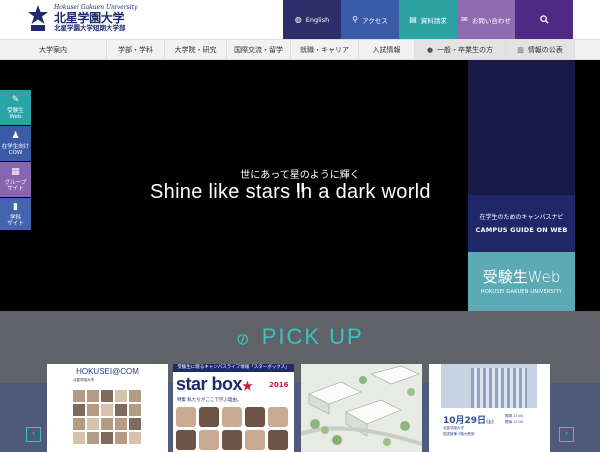  What do you see at coordinates (375, 20) in the screenshot?
I see `access-label: アクセス` at bounding box center [375, 20].